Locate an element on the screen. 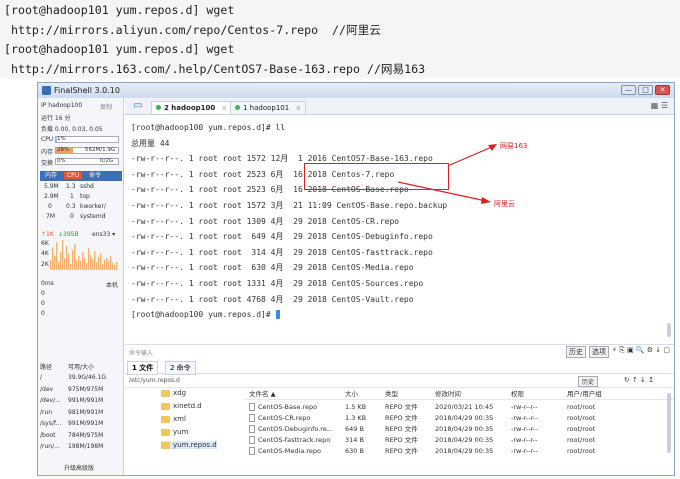 The width and height of the screenshot is (680, 479). directory-tree: xdg xinetd.d xml yum yum.repos.d is located at coordinates (185, 432).